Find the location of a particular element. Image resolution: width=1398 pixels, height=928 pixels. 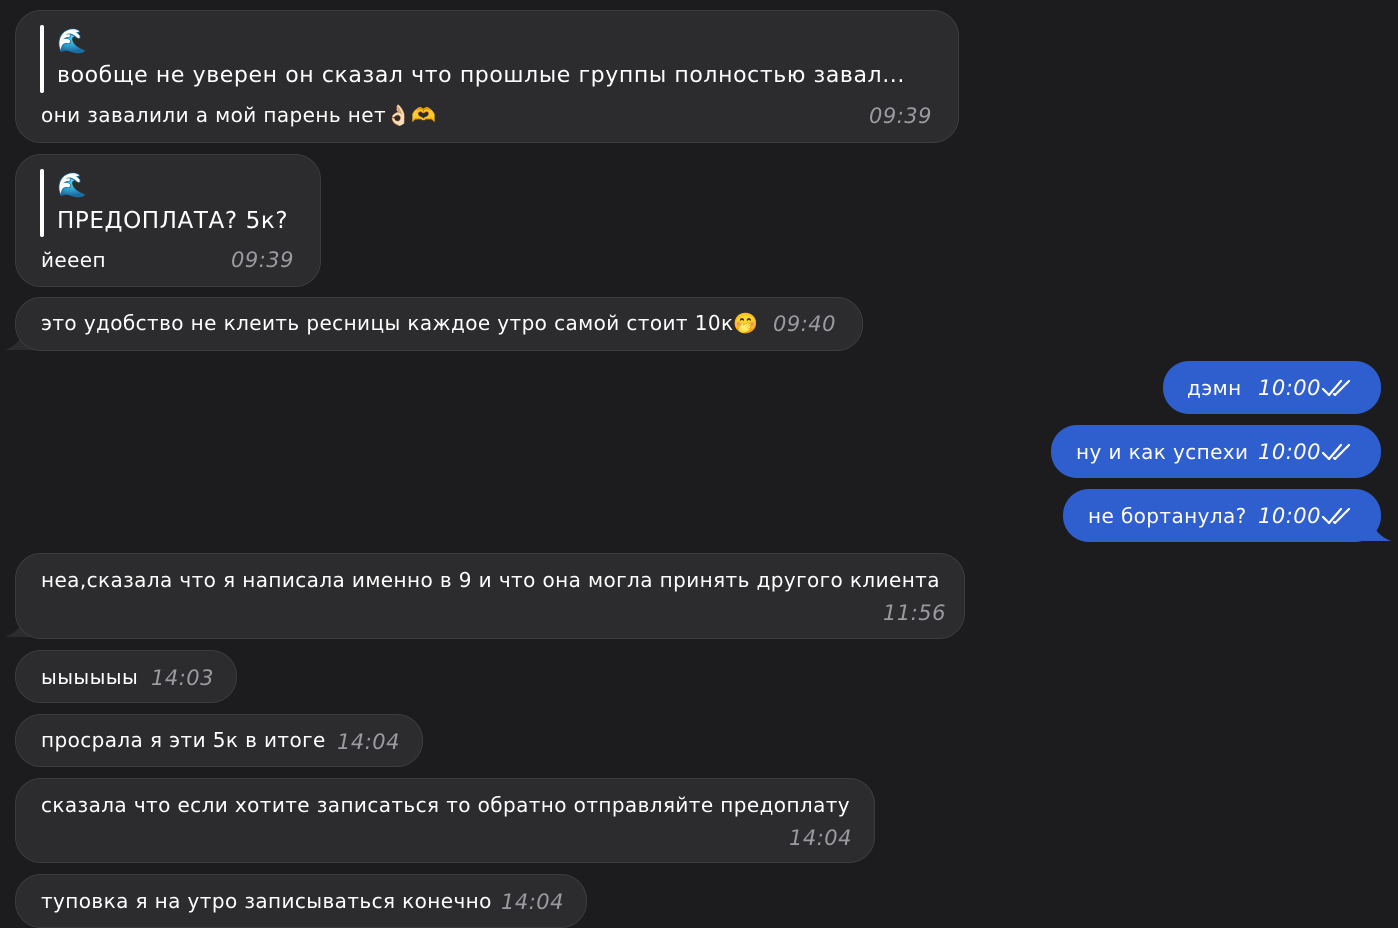

message-incoming: 🌊 ПРЕДОПЛАТА? 5к? йееeп 09:39 is located at coordinates (168, 220).